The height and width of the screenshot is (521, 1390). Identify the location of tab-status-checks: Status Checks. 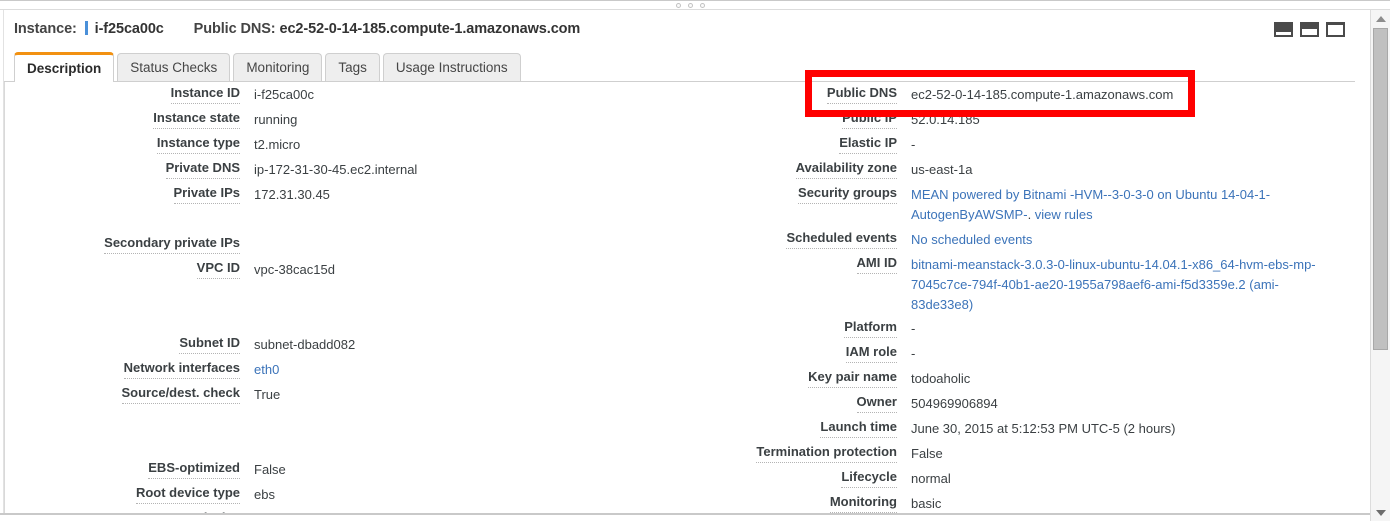
(174, 67).